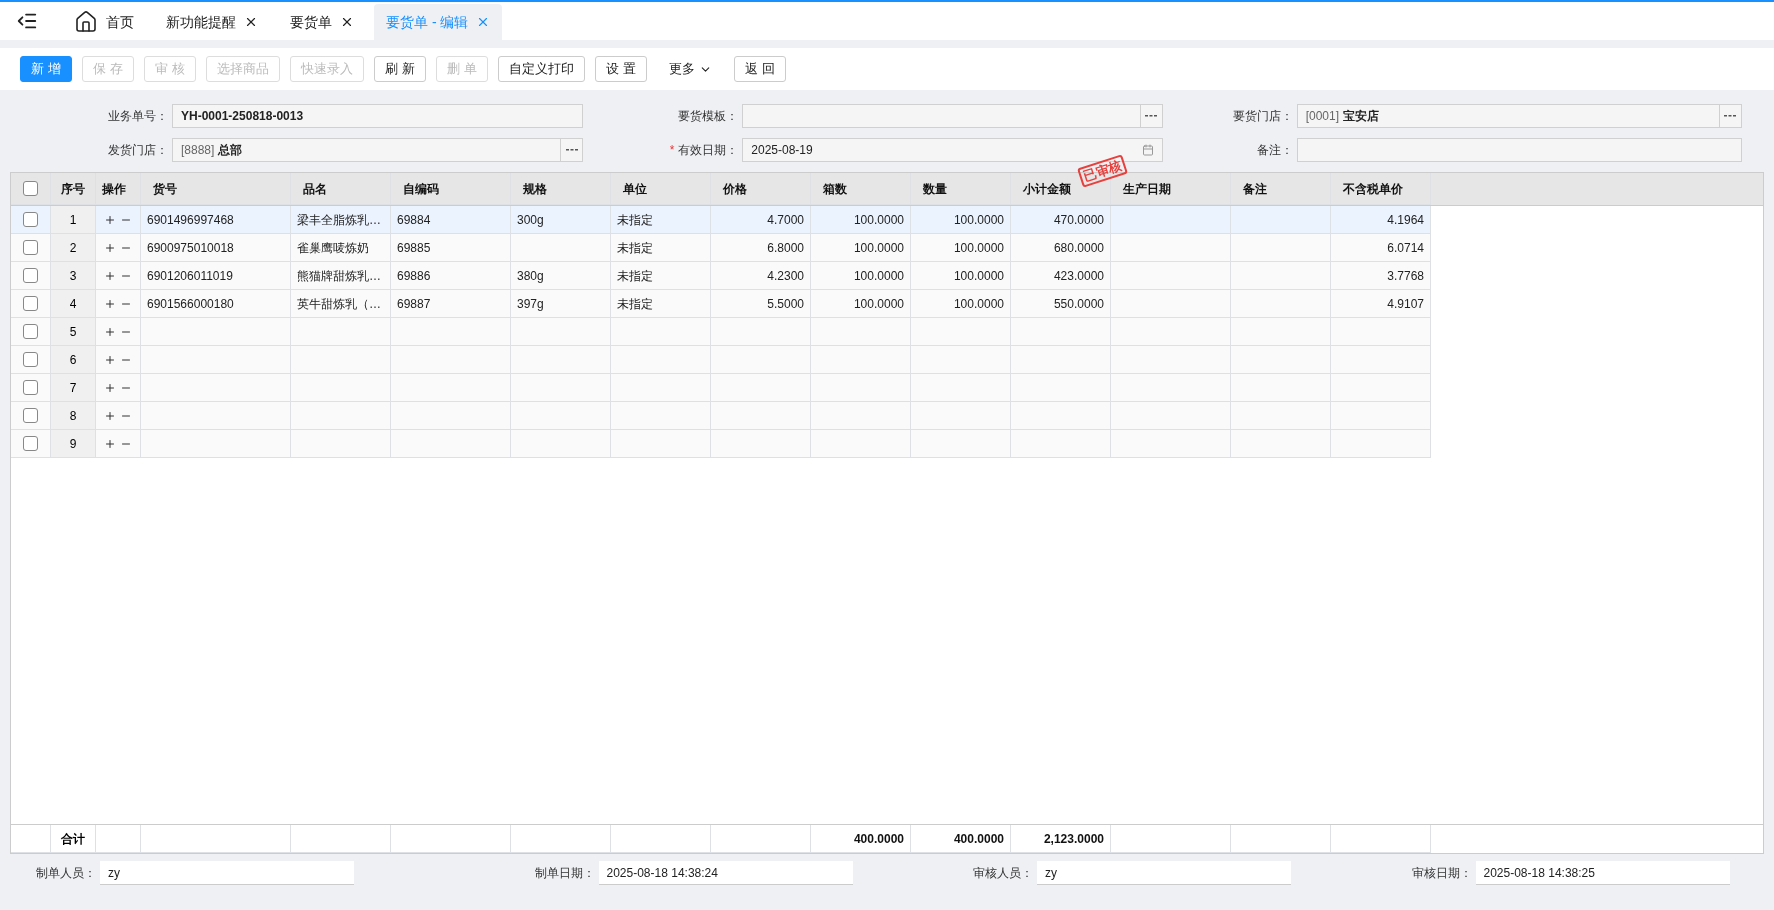  Describe the element at coordinates (1519, 116) in the screenshot. I see `form-field: [0001] 宝安店` at that location.